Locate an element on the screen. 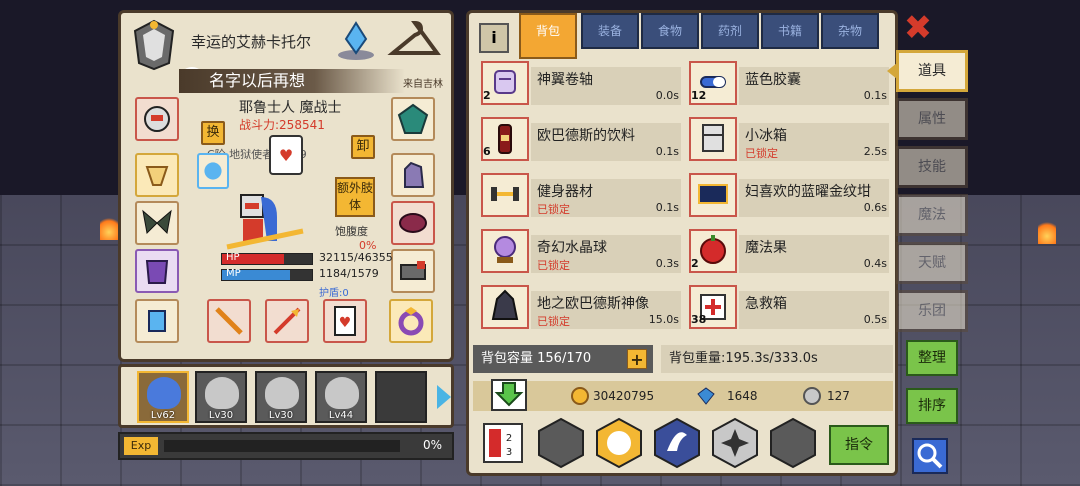 Image resolution: width=1080 pixels, height=486 pixels. item-time: 0.1s is located at coordinates (667, 151).